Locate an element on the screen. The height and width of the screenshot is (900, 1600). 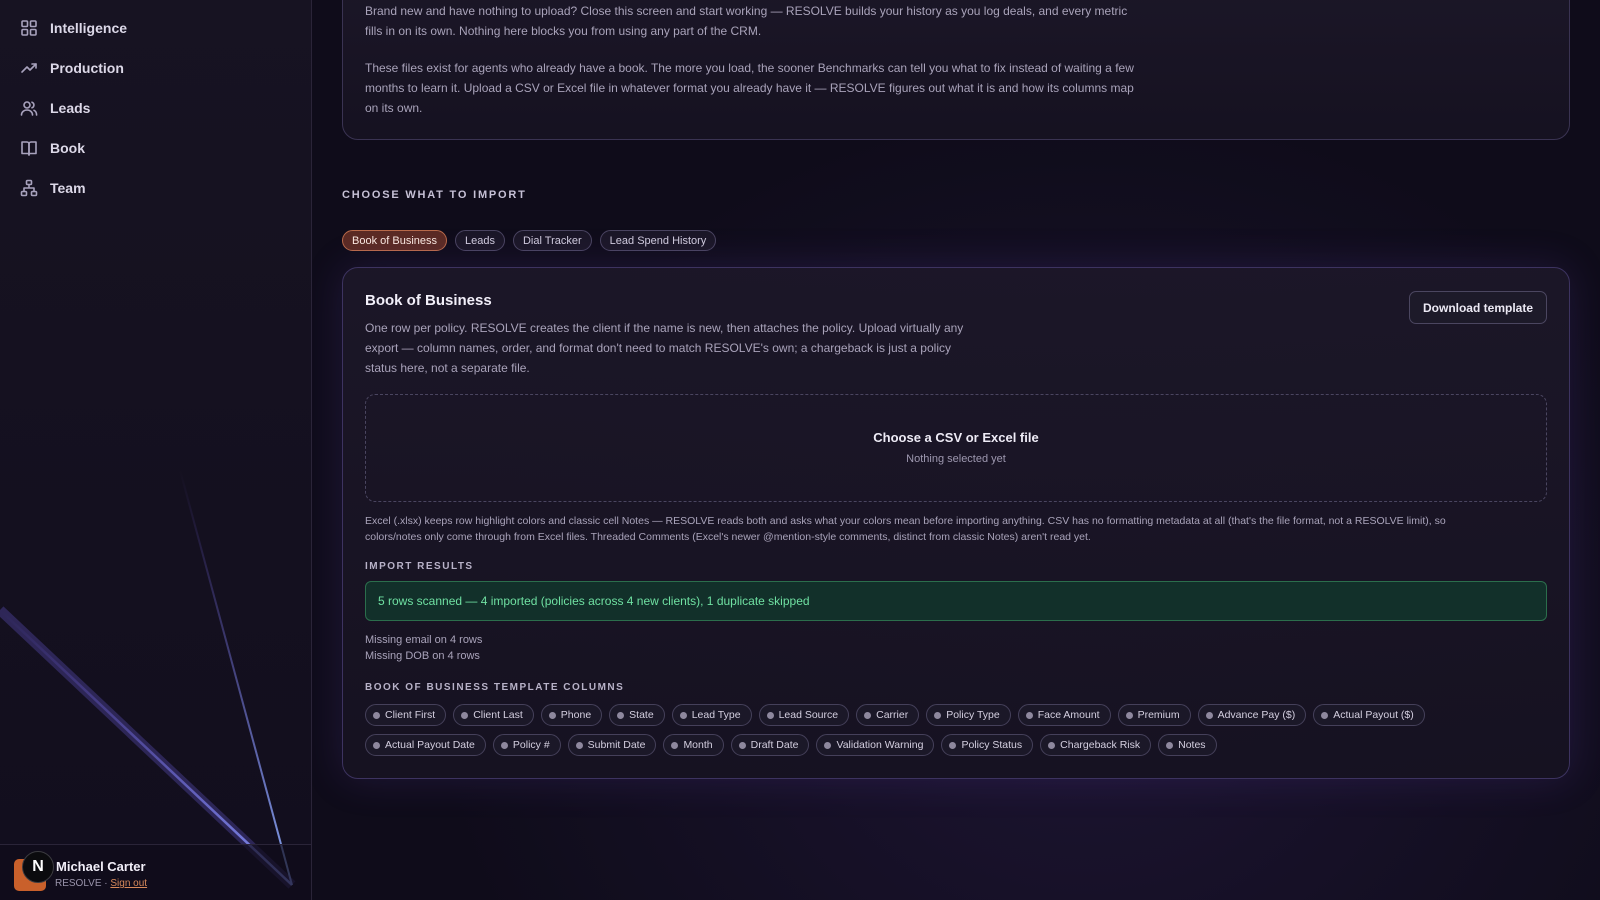
template-columns-label: BOOK OF BUSINESS TEMPLATE COLUMNS is located at coordinates (495, 687).